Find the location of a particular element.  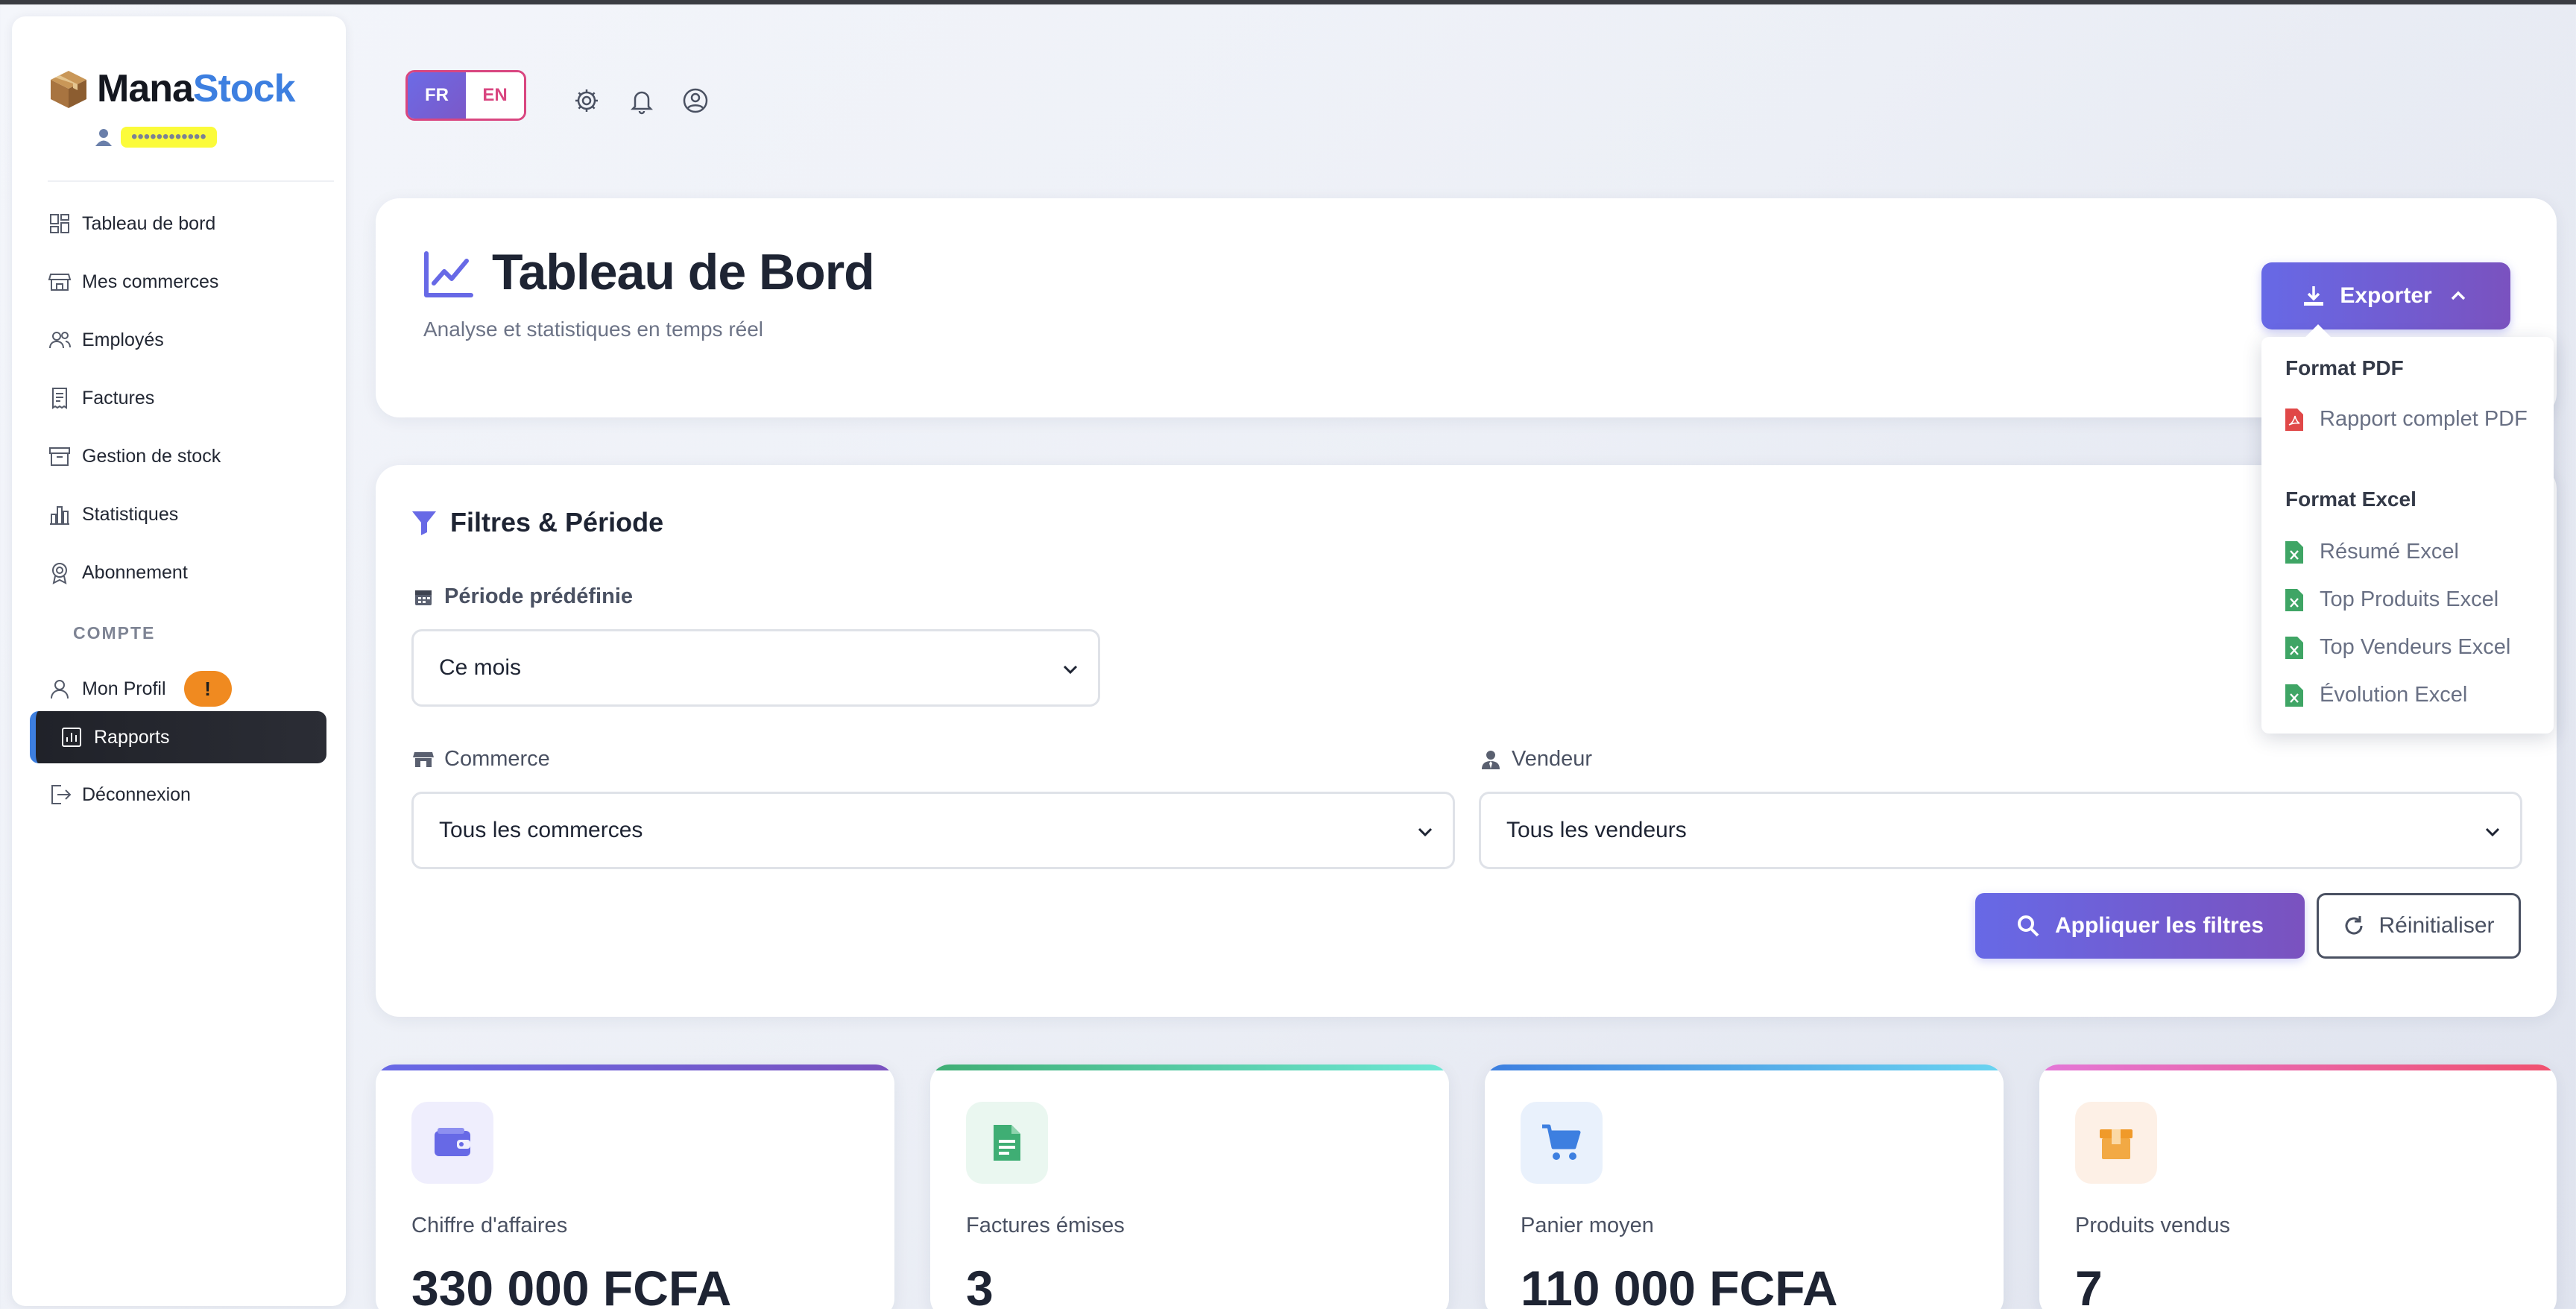

user-icon is located at coordinates (103, 137).